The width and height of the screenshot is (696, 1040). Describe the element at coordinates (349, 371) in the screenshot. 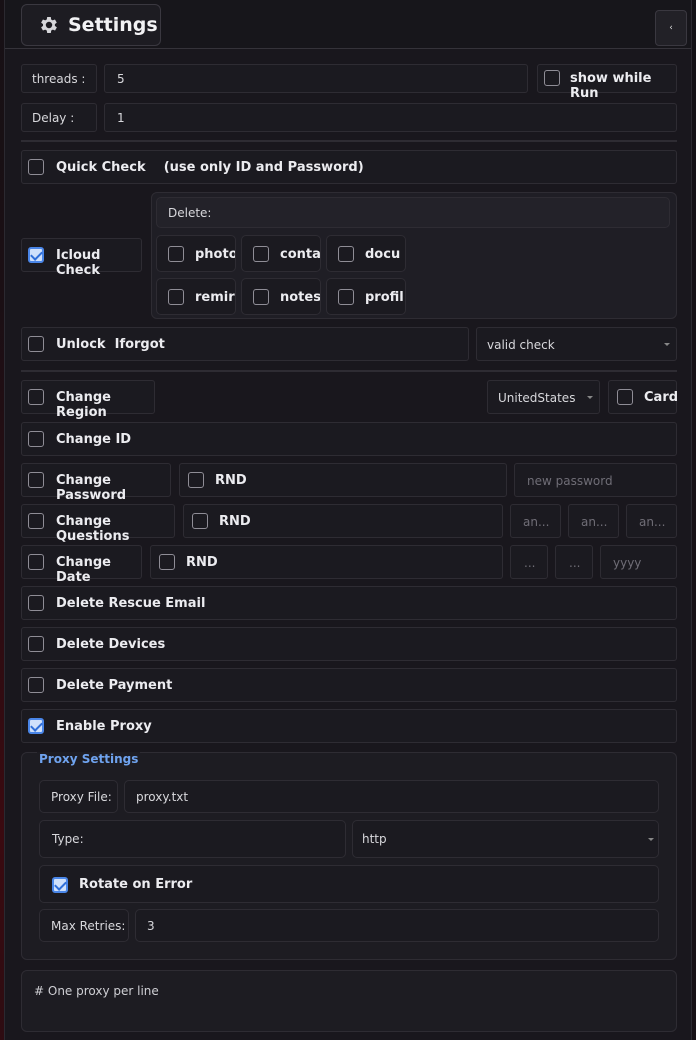

I see `divider` at that location.